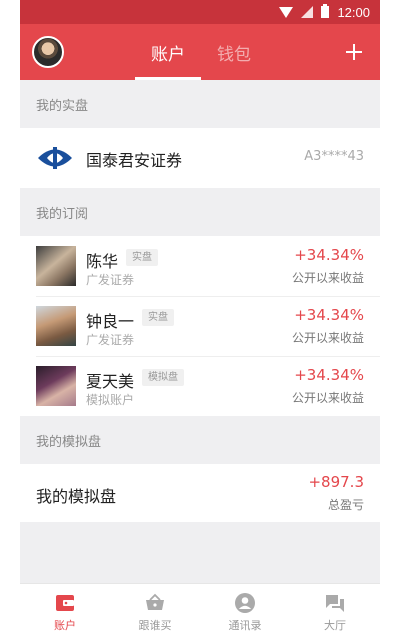  What do you see at coordinates (334, 156) in the screenshot?
I see `broker-account: A3****43` at bounding box center [334, 156].